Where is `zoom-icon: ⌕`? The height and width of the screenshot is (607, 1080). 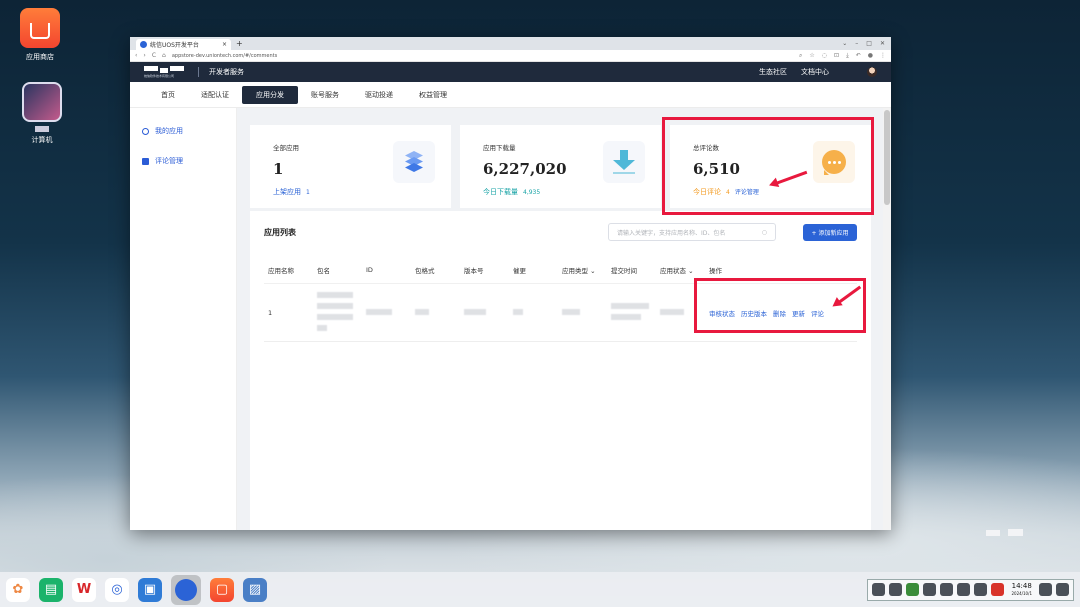
zoom-icon: ⌕ is located at coordinates (800, 56).